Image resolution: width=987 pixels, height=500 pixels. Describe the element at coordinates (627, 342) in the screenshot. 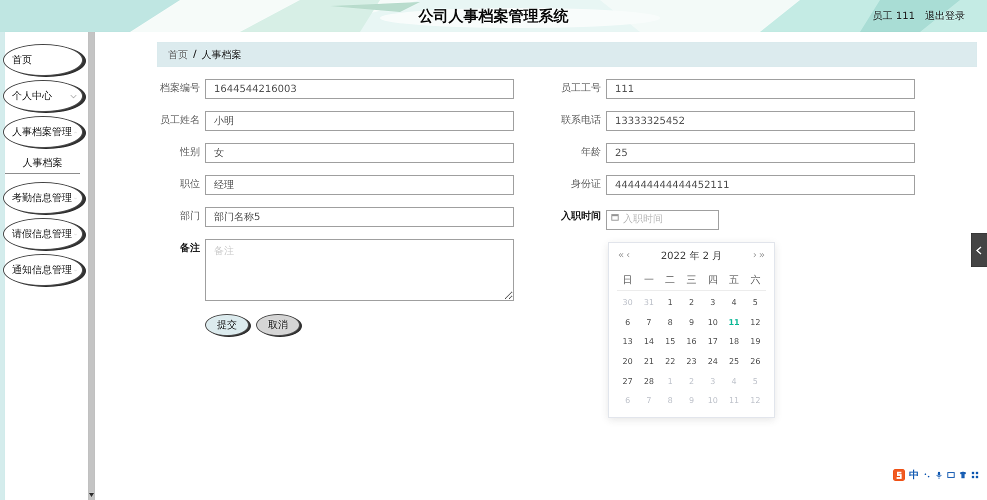

I see `calendar-day: 13` at that location.